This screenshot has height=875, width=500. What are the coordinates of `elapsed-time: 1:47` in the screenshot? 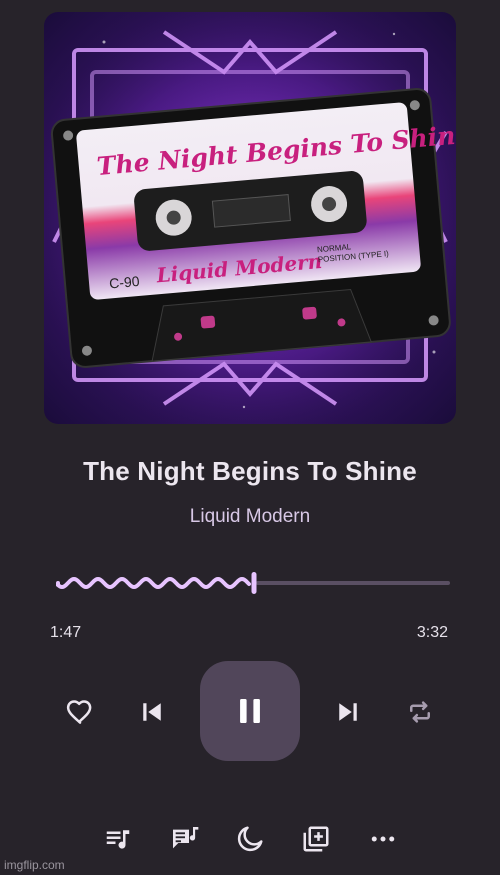 It's located at (66, 632).